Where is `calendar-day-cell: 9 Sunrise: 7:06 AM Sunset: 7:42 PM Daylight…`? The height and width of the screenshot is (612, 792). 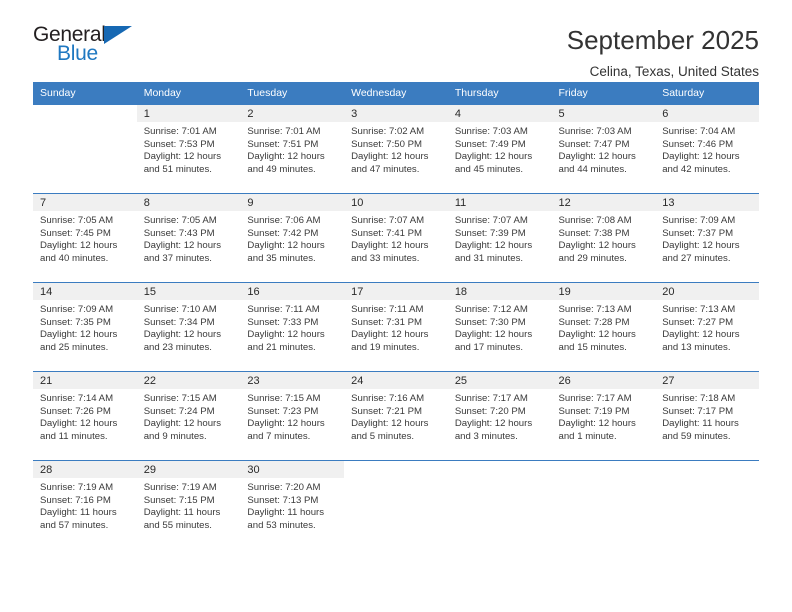
calendar-day-cell: 9 Sunrise: 7:06 AM Sunset: 7:42 PM Daylight… is located at coordinates (292, 238).